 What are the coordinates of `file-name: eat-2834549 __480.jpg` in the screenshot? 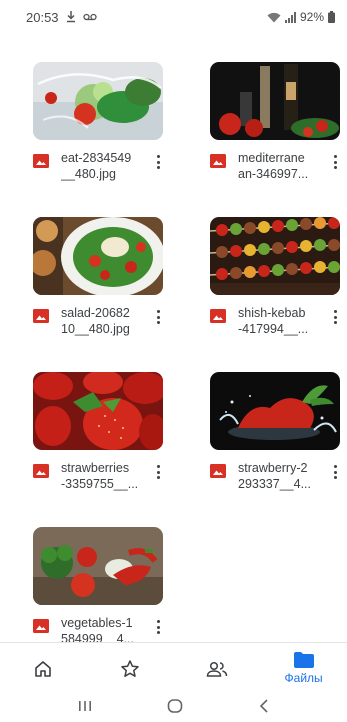 It's located at (96, 166).